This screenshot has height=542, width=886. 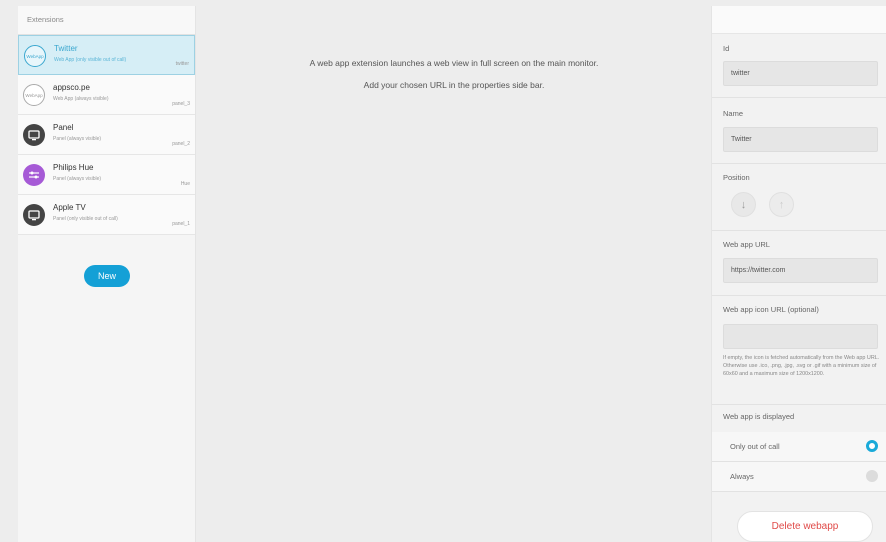 What do you see at coordinates (800, 336) in the screenshot?
I see `web-app-icon-url-field` at bounding box center [800, 336].